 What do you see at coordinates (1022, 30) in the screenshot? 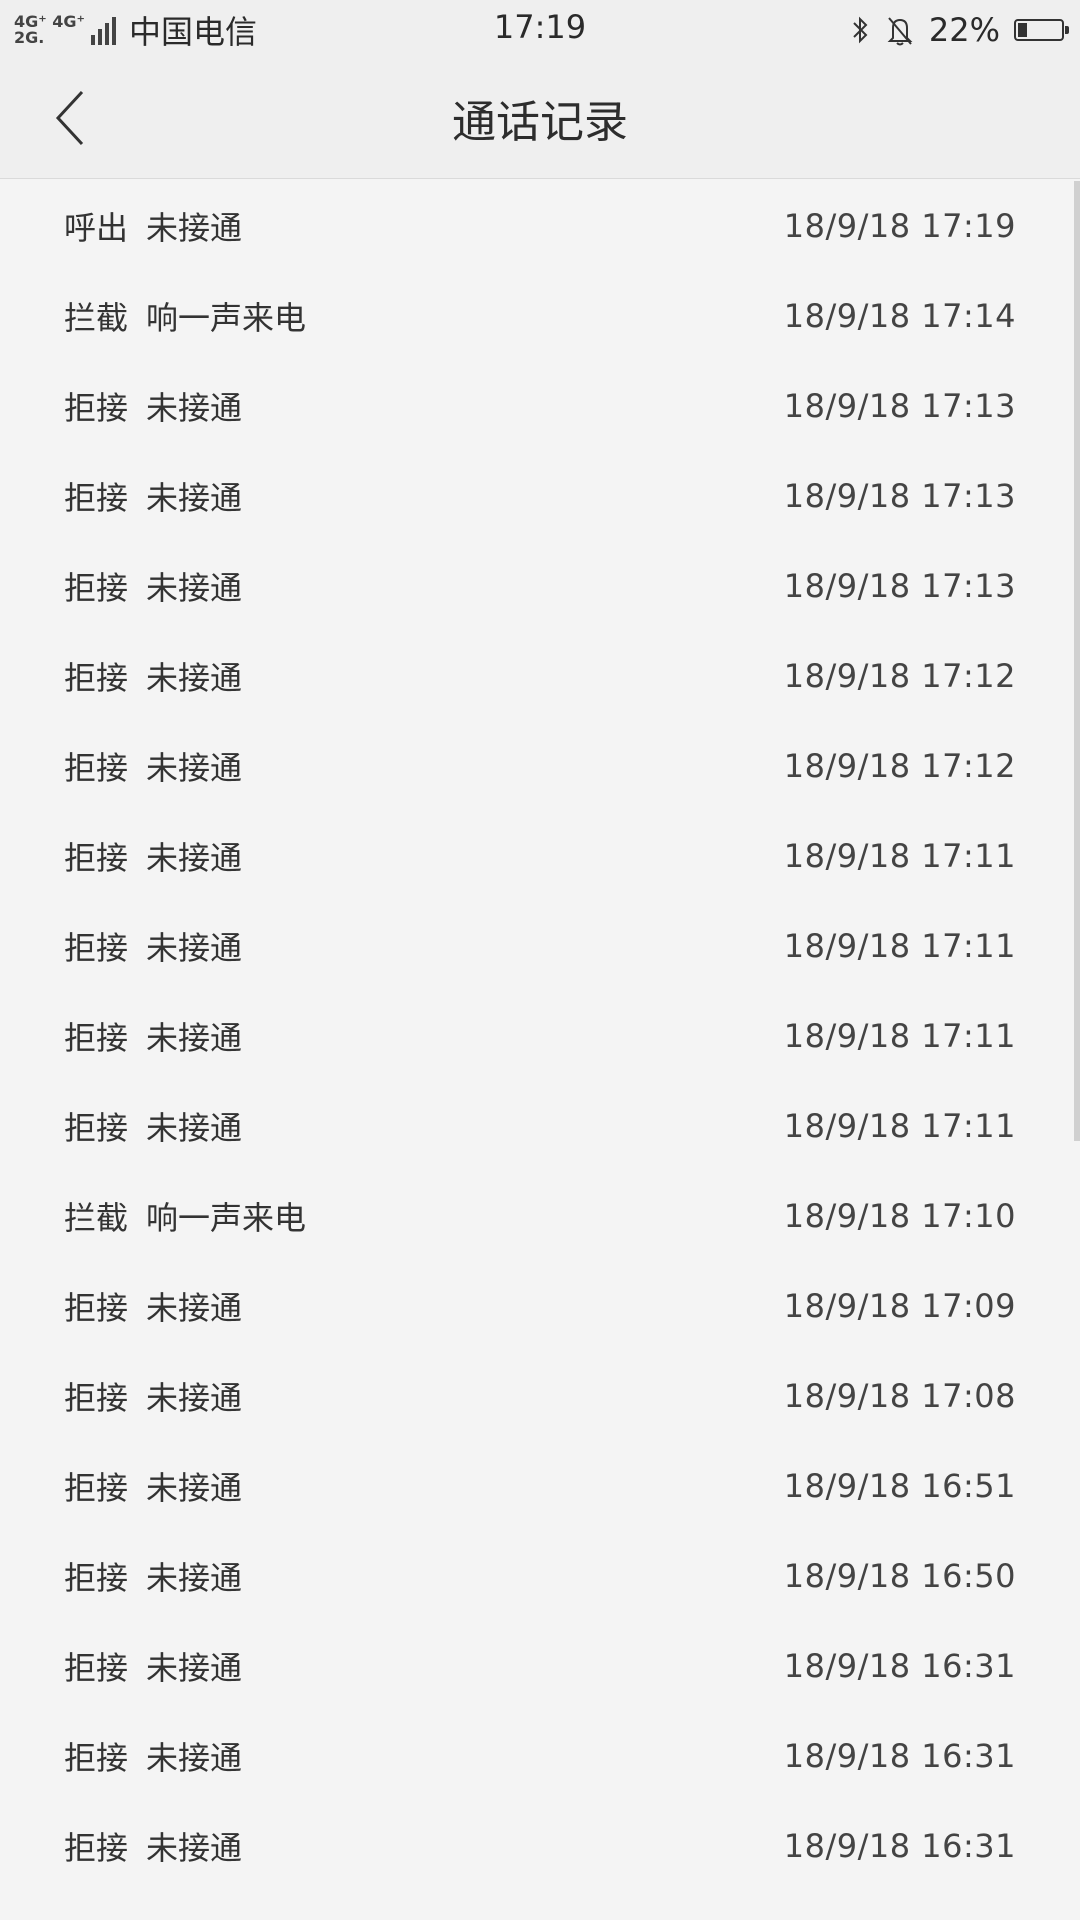
I see `battery-fill` at bounding box center [1022, 30].